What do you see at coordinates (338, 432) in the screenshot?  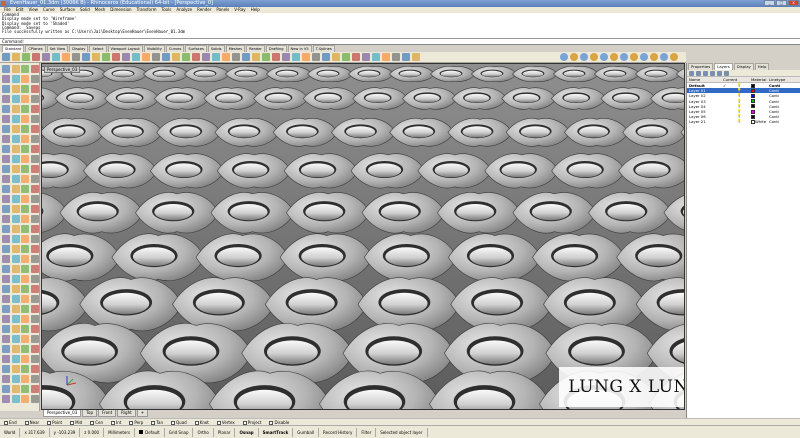 I see `status-toggle-record-history: Record History` at bounding box center [338, 432].